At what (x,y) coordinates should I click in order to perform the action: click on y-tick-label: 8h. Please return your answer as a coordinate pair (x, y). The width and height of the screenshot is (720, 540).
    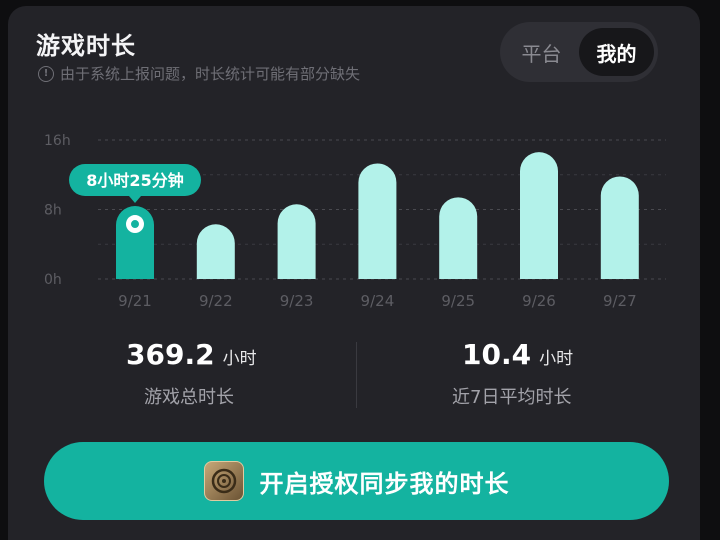
    Looking at the image, I should click on (53, 211).